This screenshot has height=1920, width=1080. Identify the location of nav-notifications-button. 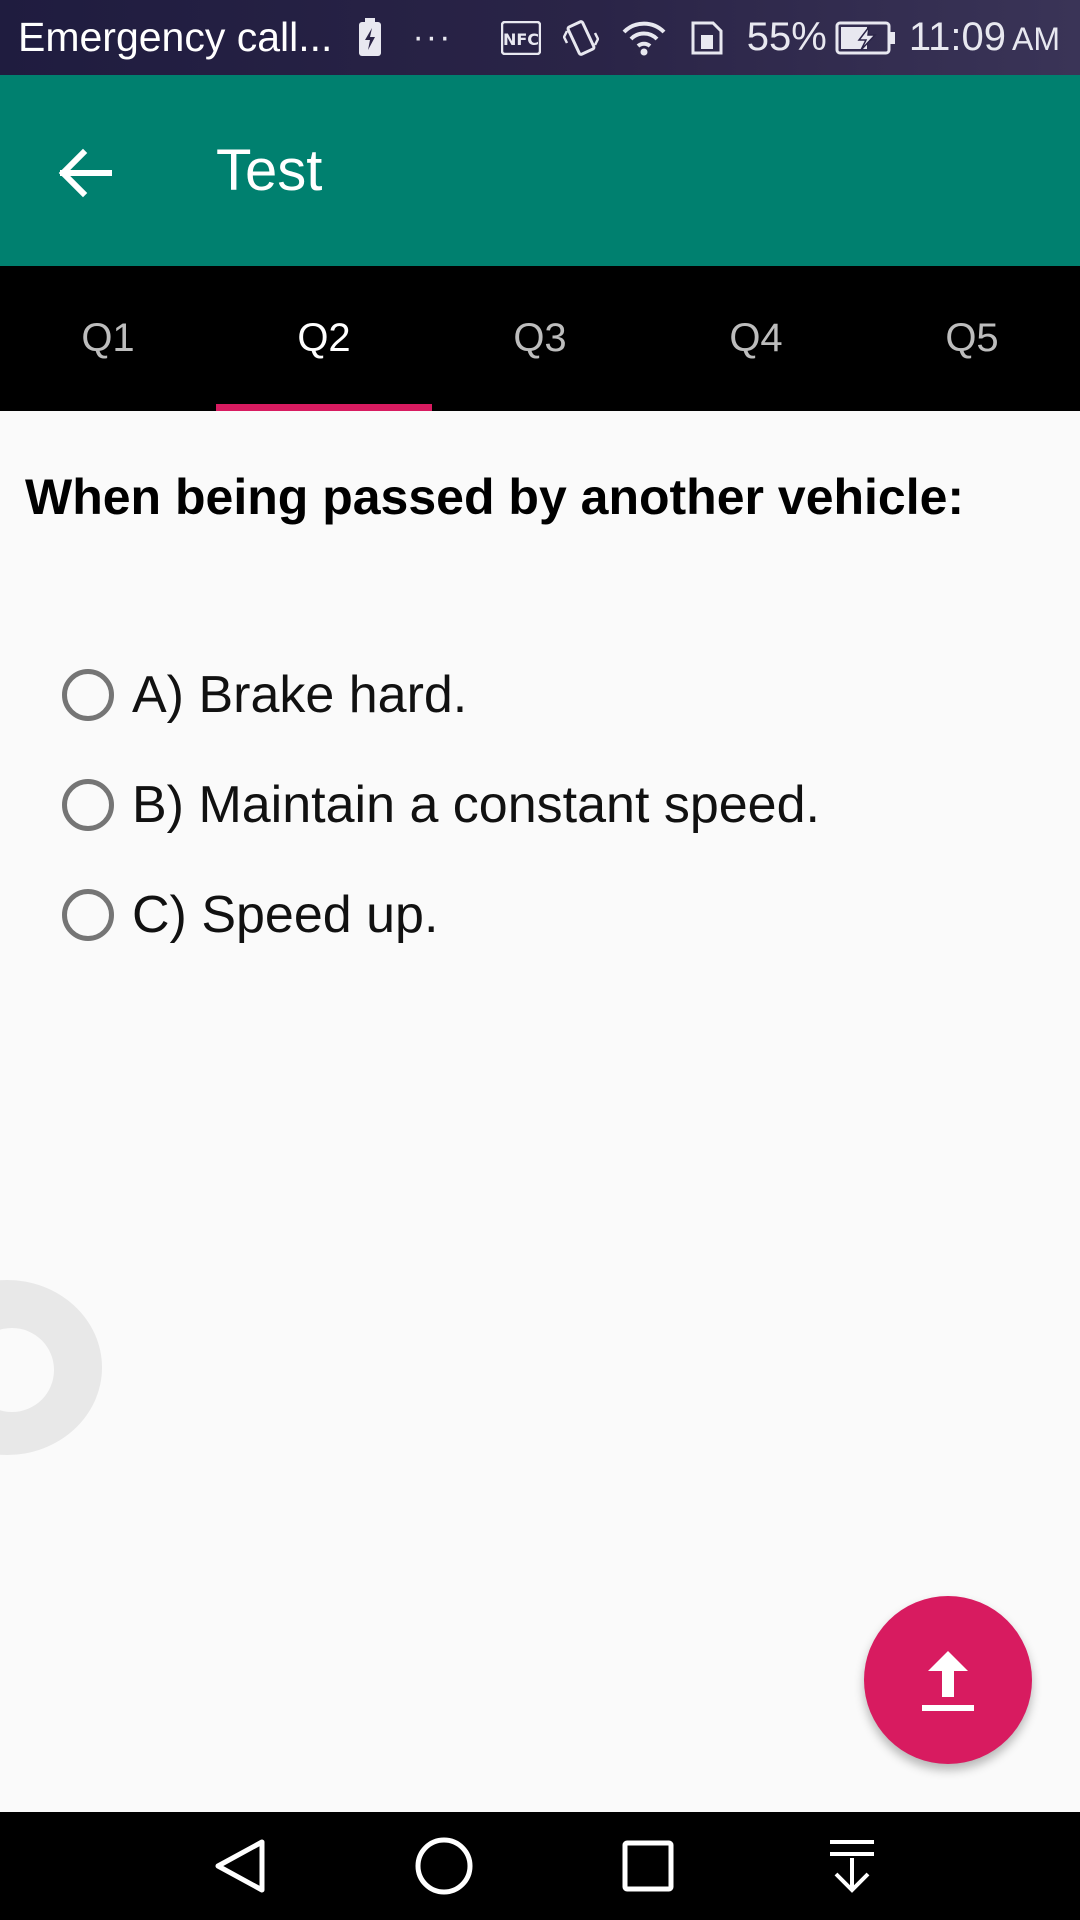
(852, 1866).